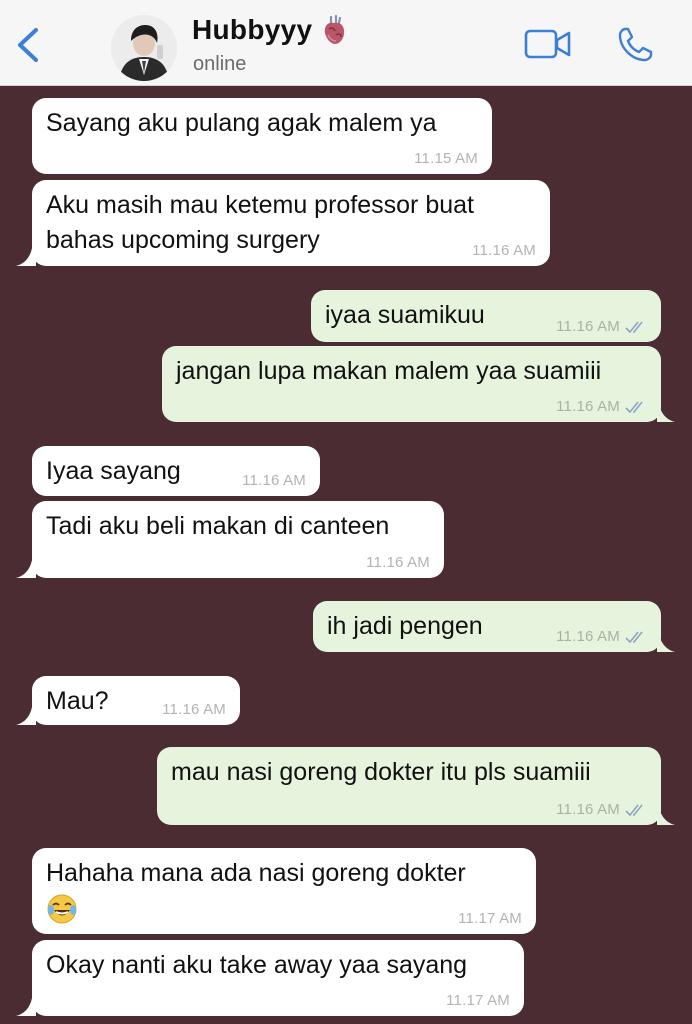 This screenshot has height=1024, width=692. What do you see at coordinates (635, 45) in the screenshot?
I see `phone-icon` at bounding box center [635, 45].